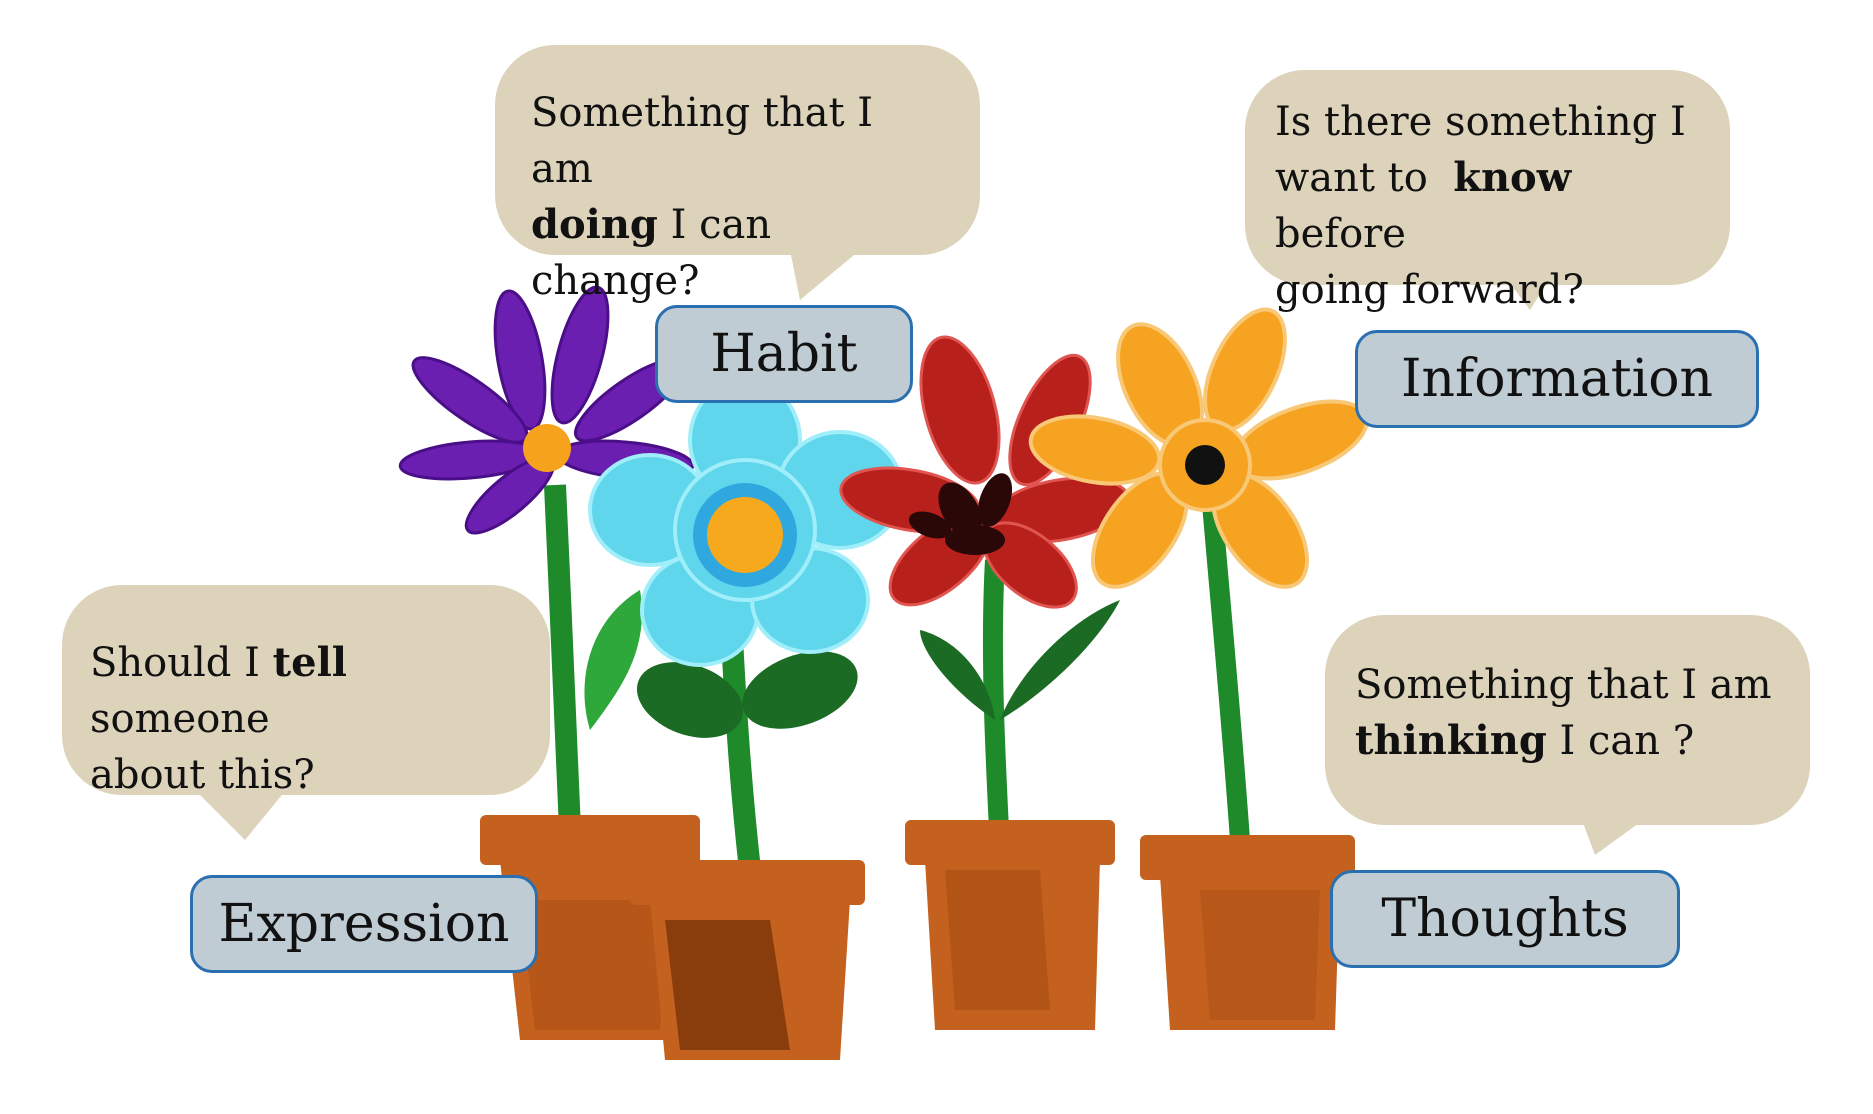 This screenshot has width=1873, height=1114. Describe the element at coordinates (996, 705) in the screenshot. I see `red-flower-stem` at that location.